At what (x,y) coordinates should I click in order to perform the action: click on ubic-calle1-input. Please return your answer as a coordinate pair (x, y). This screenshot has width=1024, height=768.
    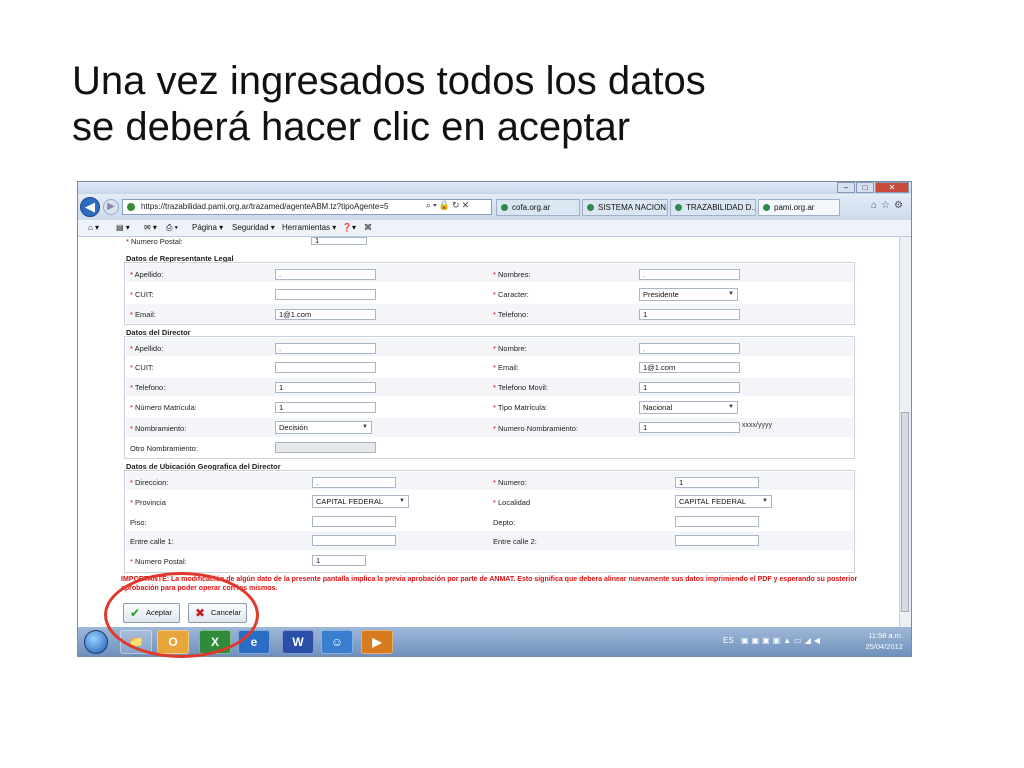
    Looking at the image, I should click on (354, 540).